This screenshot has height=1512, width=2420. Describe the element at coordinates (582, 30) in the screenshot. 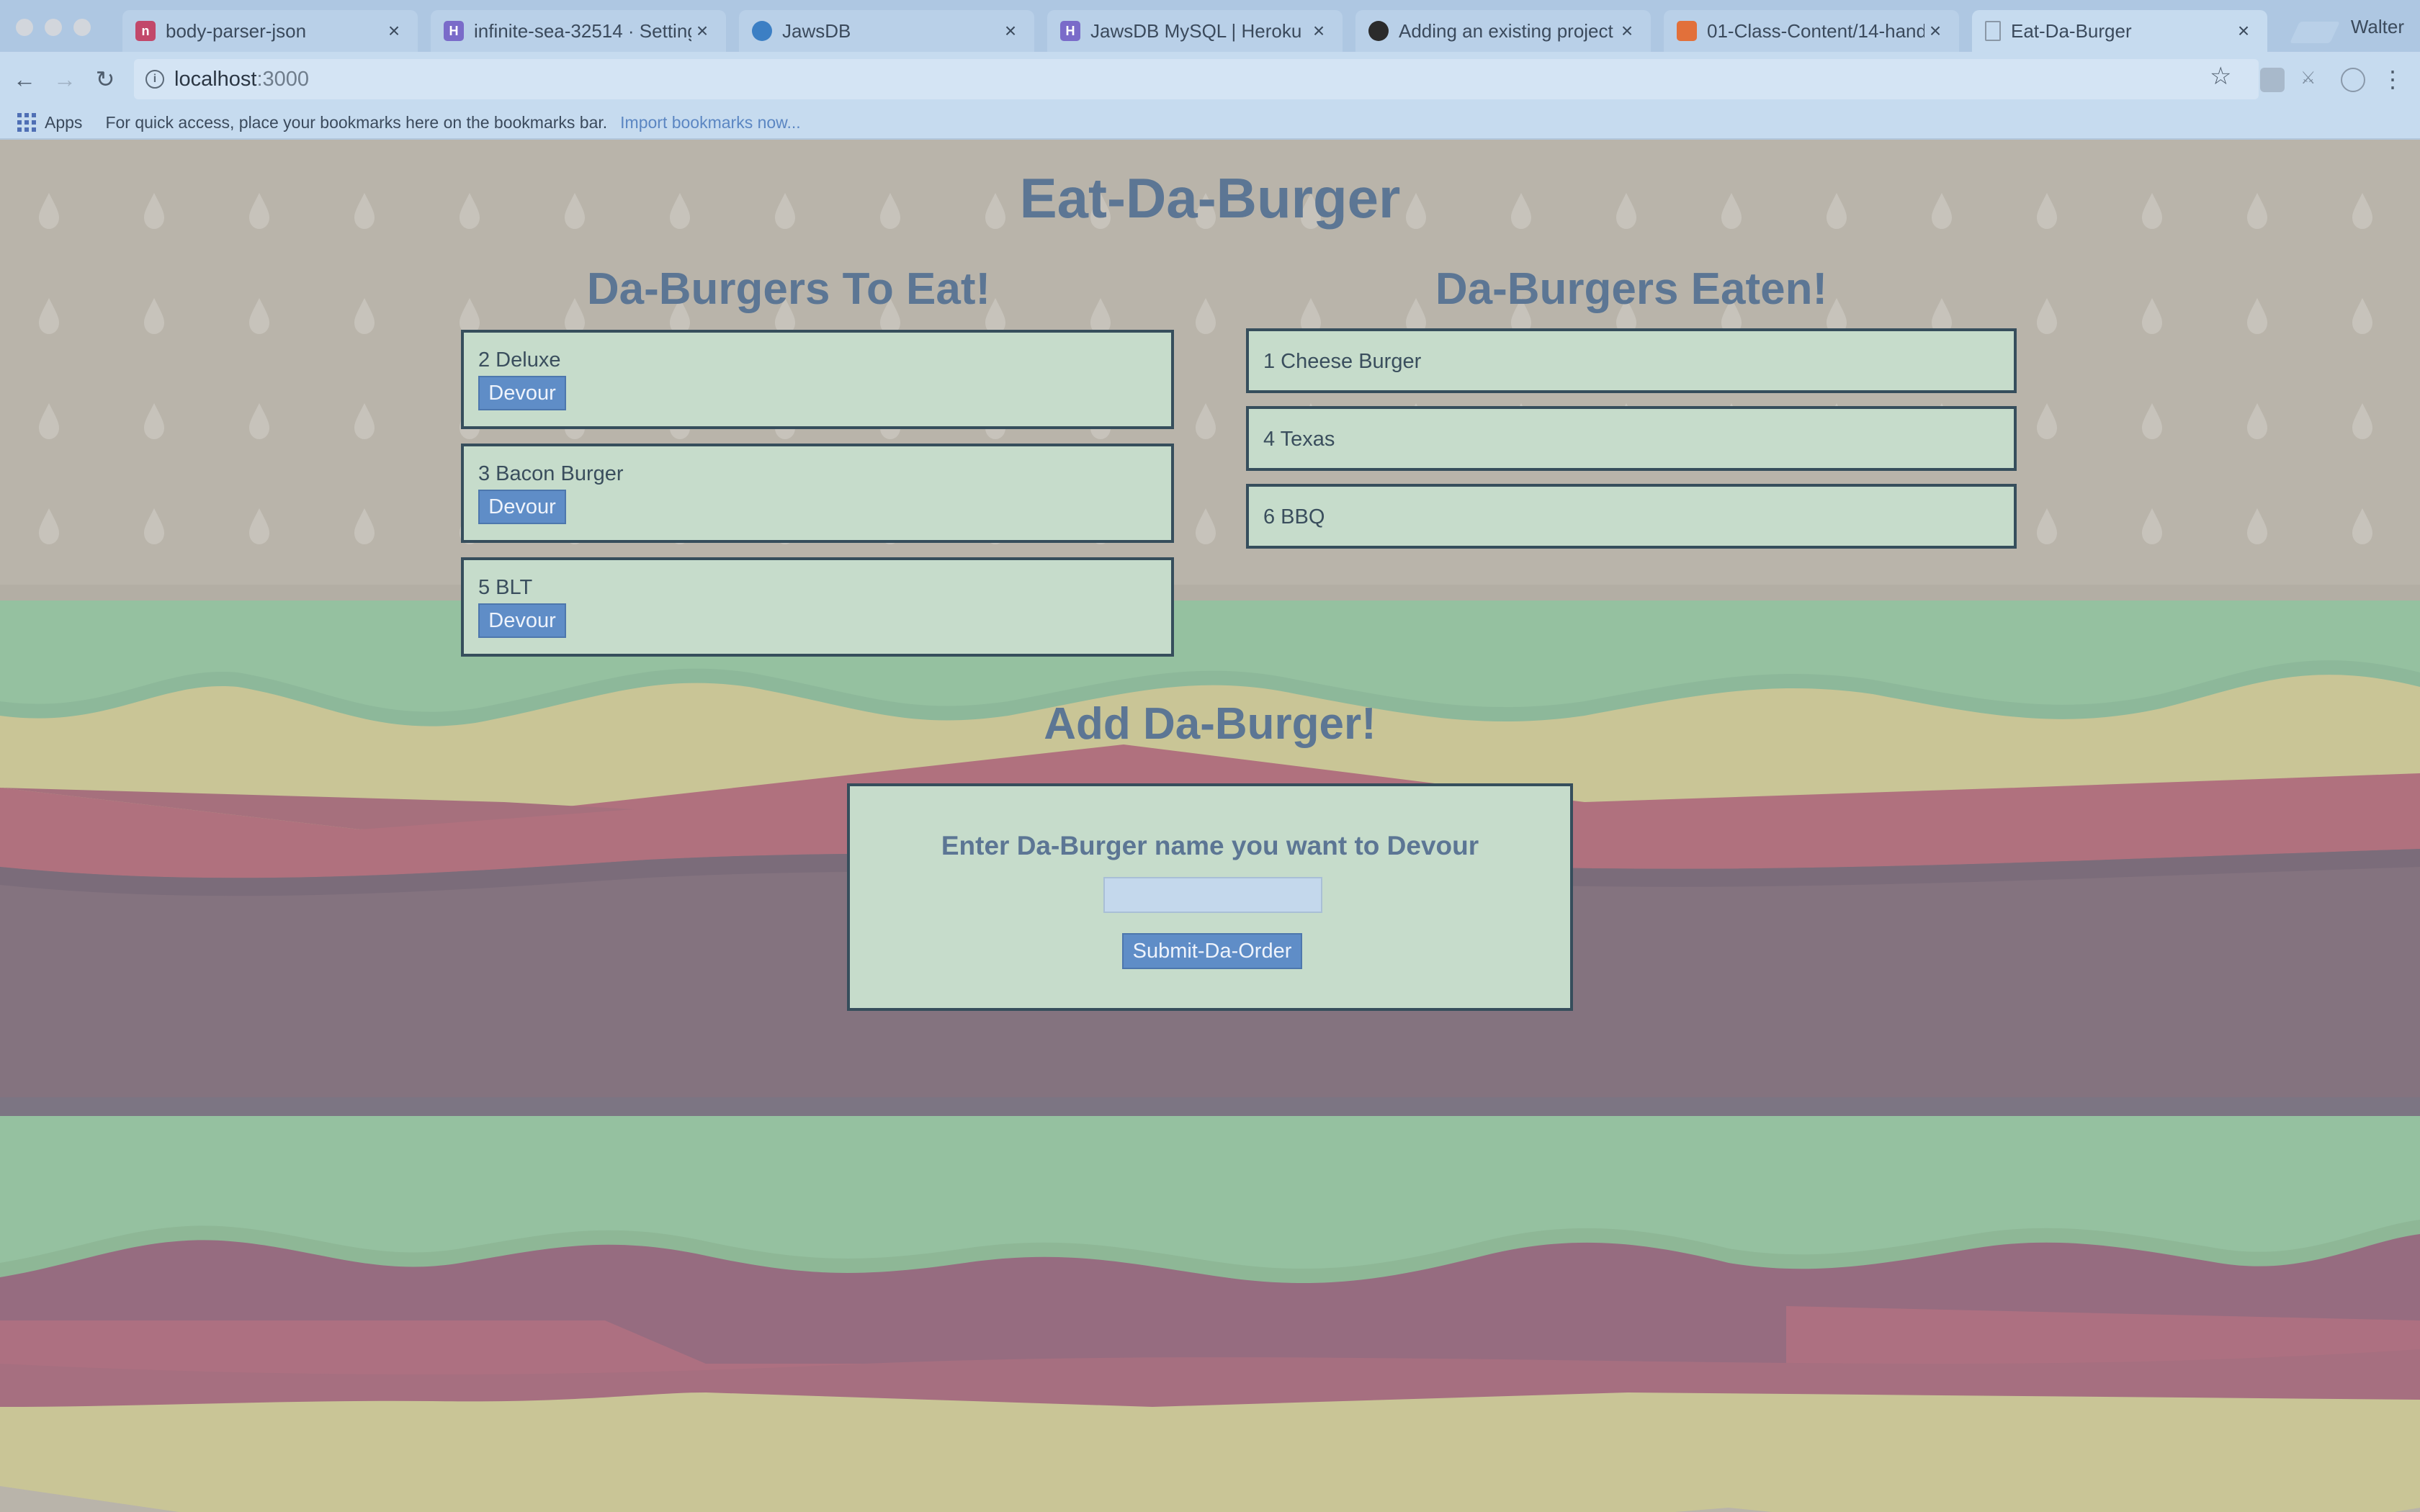

I see `tab-title: infinite-sea-32514 · Setting` at that location.